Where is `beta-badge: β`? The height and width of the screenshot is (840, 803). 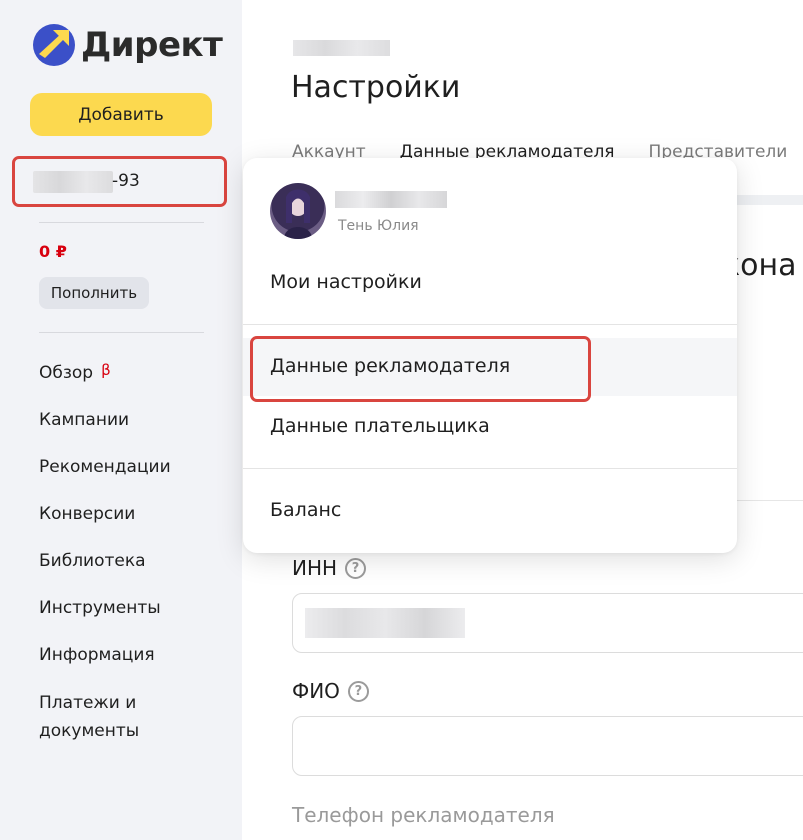 beta-badge: β is located at coordinates (106, 370).